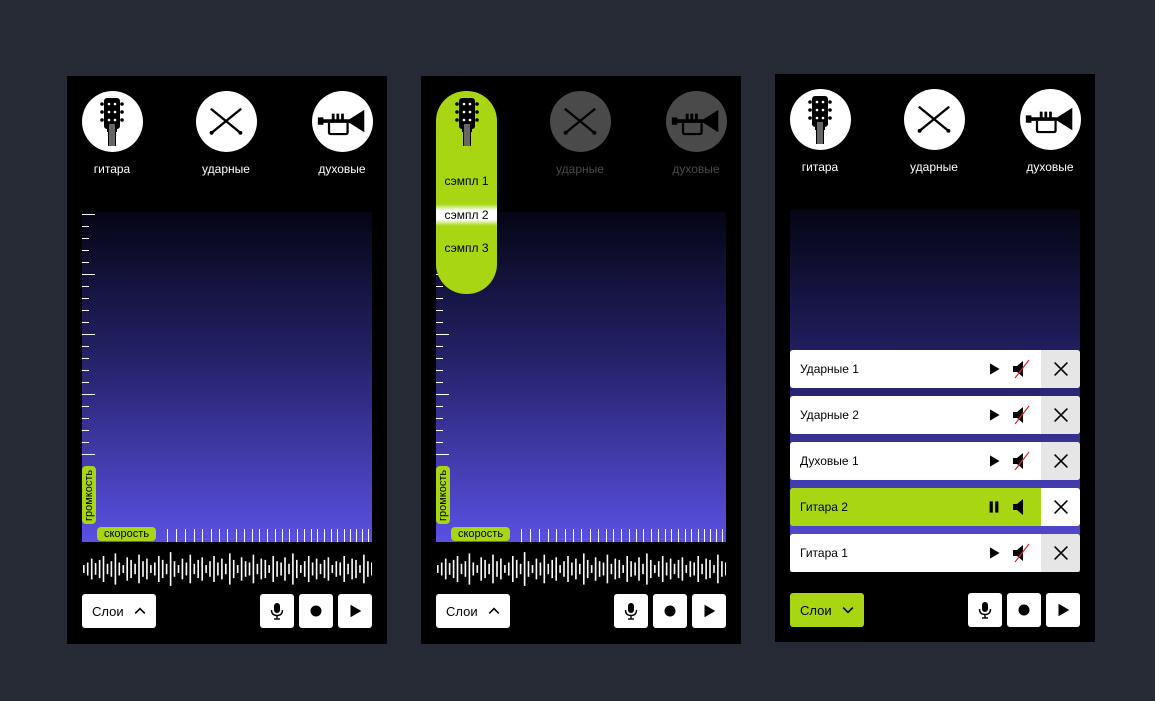 Image resolution: width=1155 pixels, height=701 pixels. What do you see at coordinates (848, 610) in the screenshot?
I see `chevron-down-icon` at bounding box center [848, 610].